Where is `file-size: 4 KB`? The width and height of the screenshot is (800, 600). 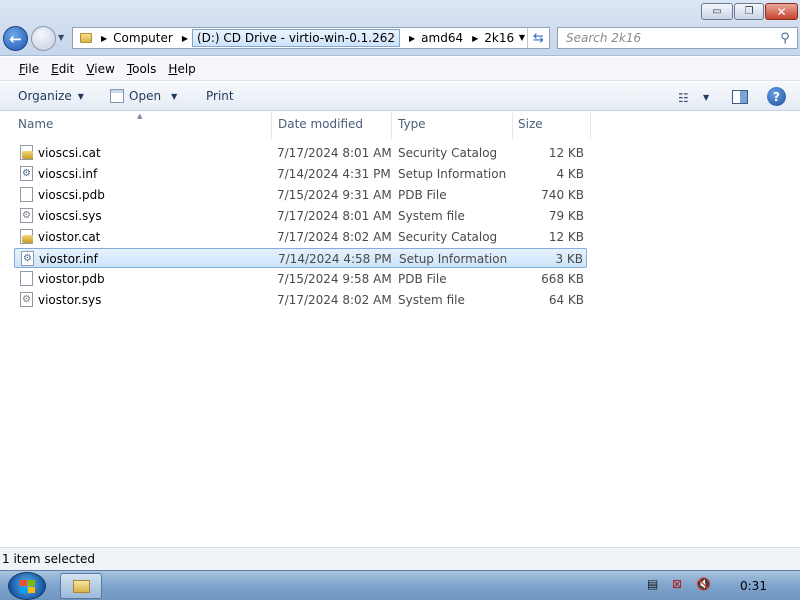
file-size: 4 KB is located at coordinates (570, 174).